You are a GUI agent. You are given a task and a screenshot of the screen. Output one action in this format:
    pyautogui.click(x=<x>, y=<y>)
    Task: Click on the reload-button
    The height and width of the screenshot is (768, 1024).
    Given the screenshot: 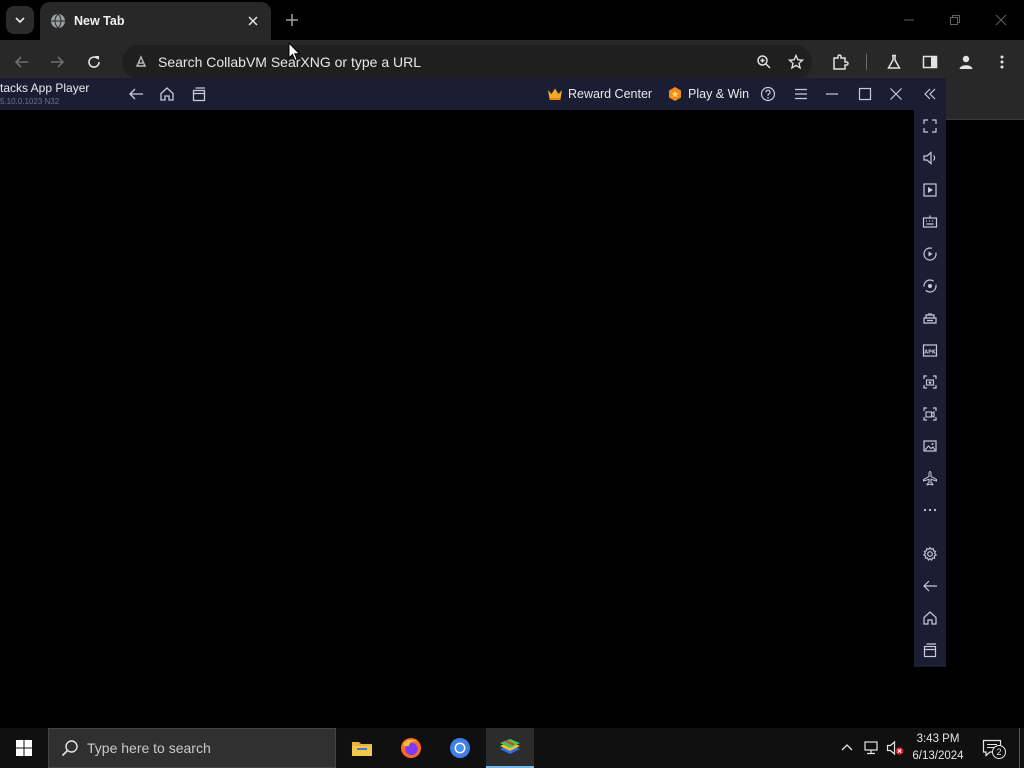 What is the action you would take?
    pyautogui.click(x=94, y=62)
    